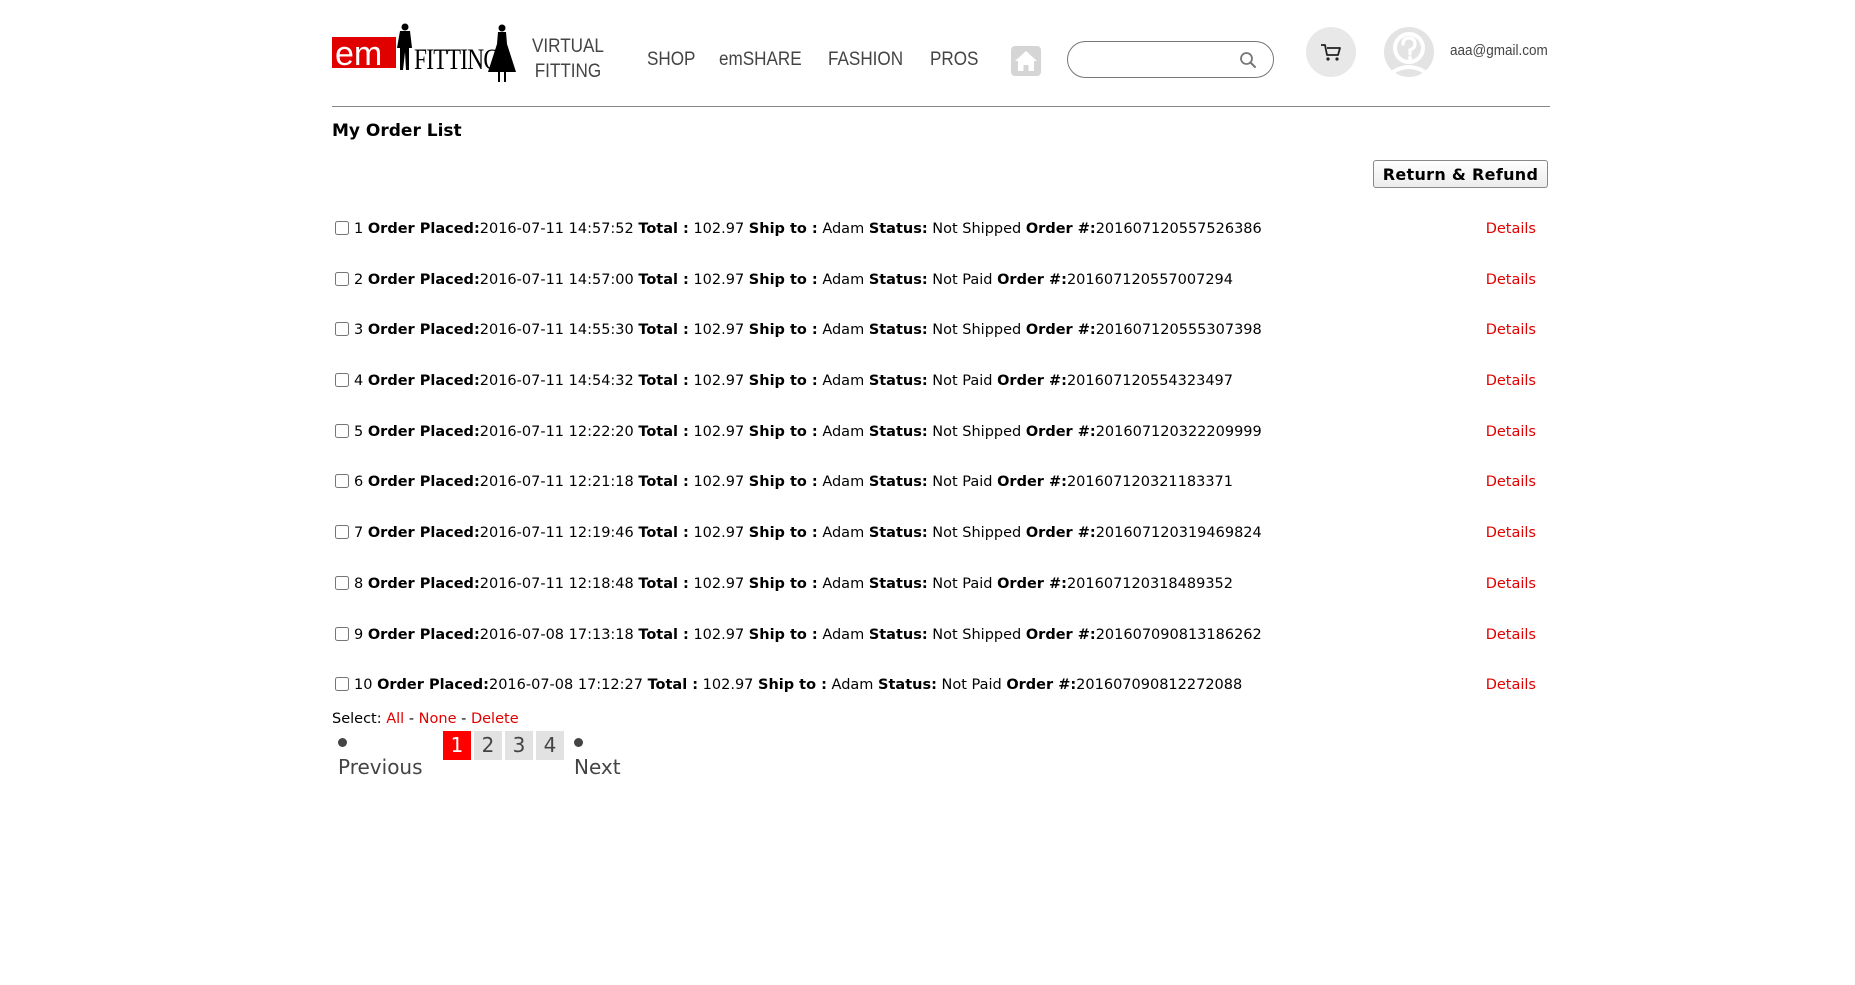  I want to click on page-title: My Order List, so click(397, 131).